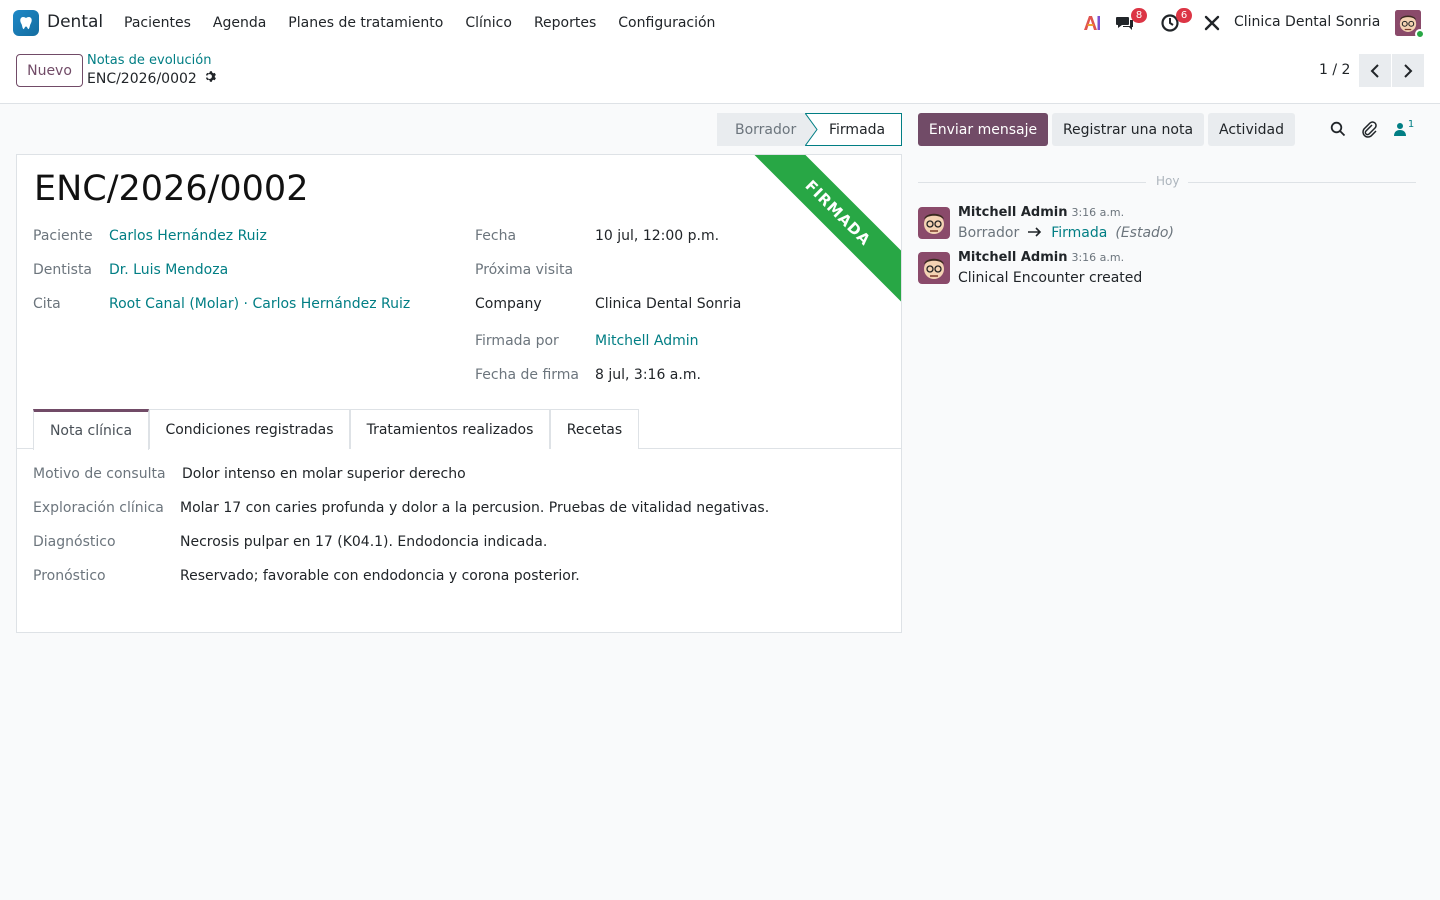 This screenshot has width=1440, height=900. Describe the element at coordinates (594, 429) in the screenshot. I see `tab-recetas: Recetas` at that location.